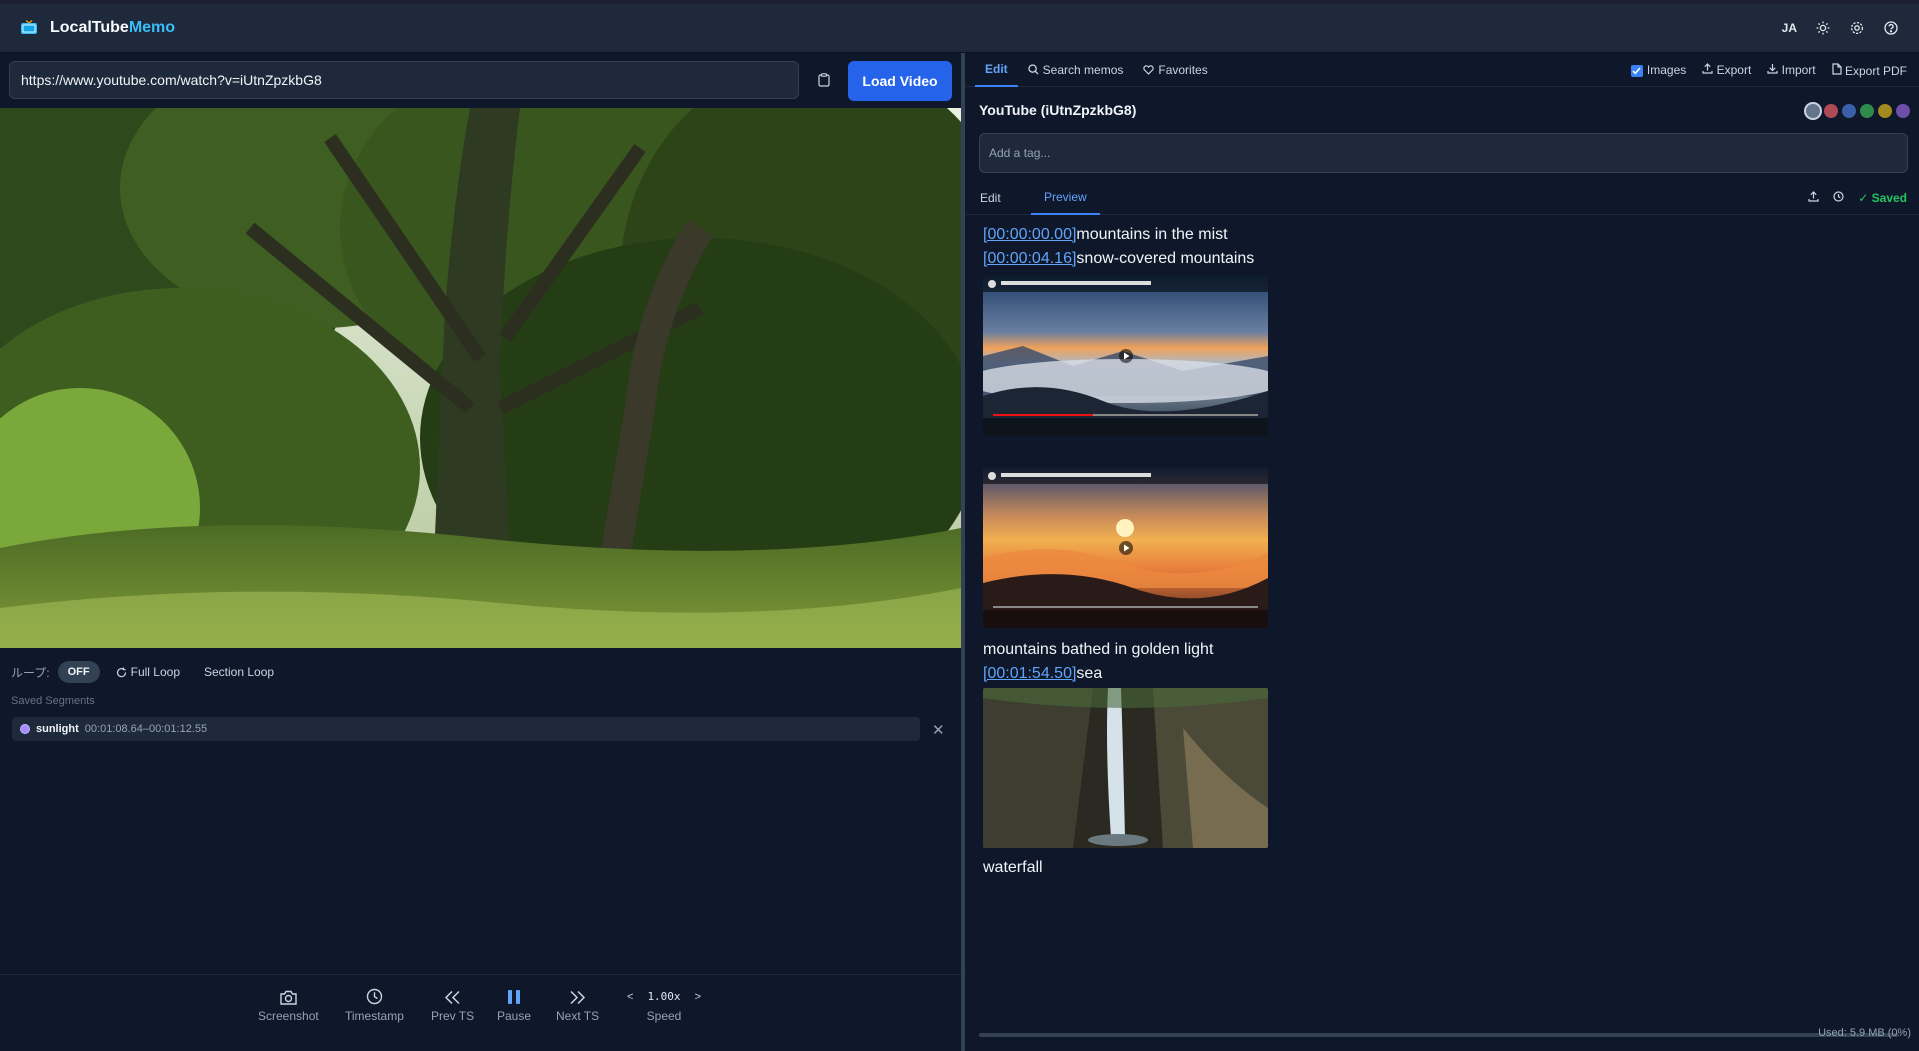  I want to click on editor-subtabs: Edit Preview ✓ Saved, so click(1442, 198).